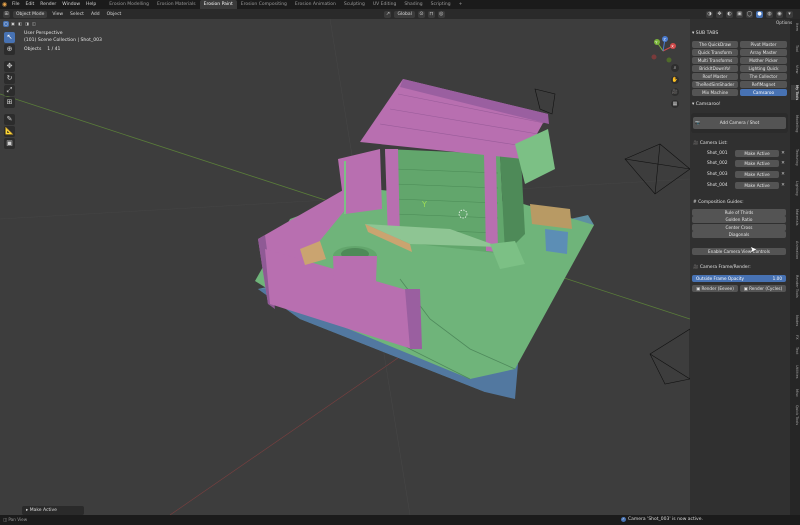 The height and width of the screenshot is (525, 800). Describe the element at coordinates (720, 14) in the screenshot. I see `gizmo-toggle-icon: ✥` at that location.